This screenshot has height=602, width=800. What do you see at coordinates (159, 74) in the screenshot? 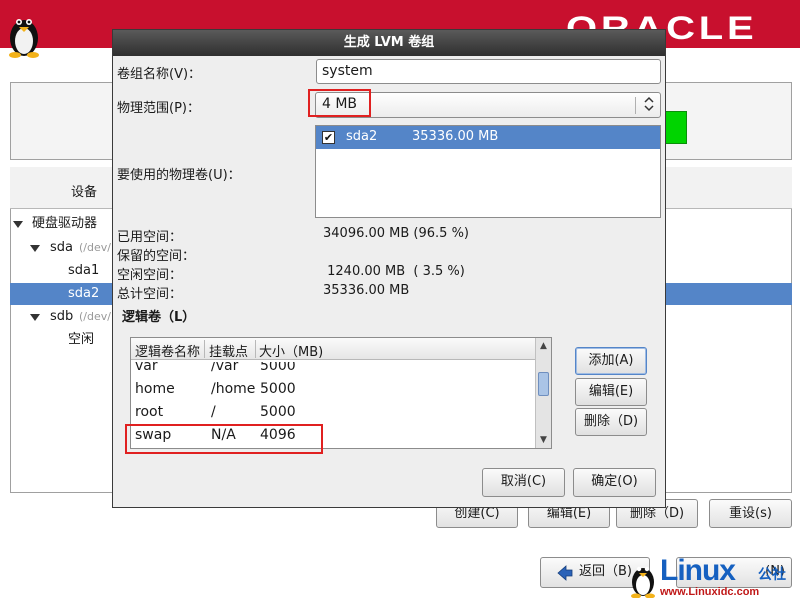
I see `vg-name-label: 卷组名称(V)：` at bounding box center [159, 74].